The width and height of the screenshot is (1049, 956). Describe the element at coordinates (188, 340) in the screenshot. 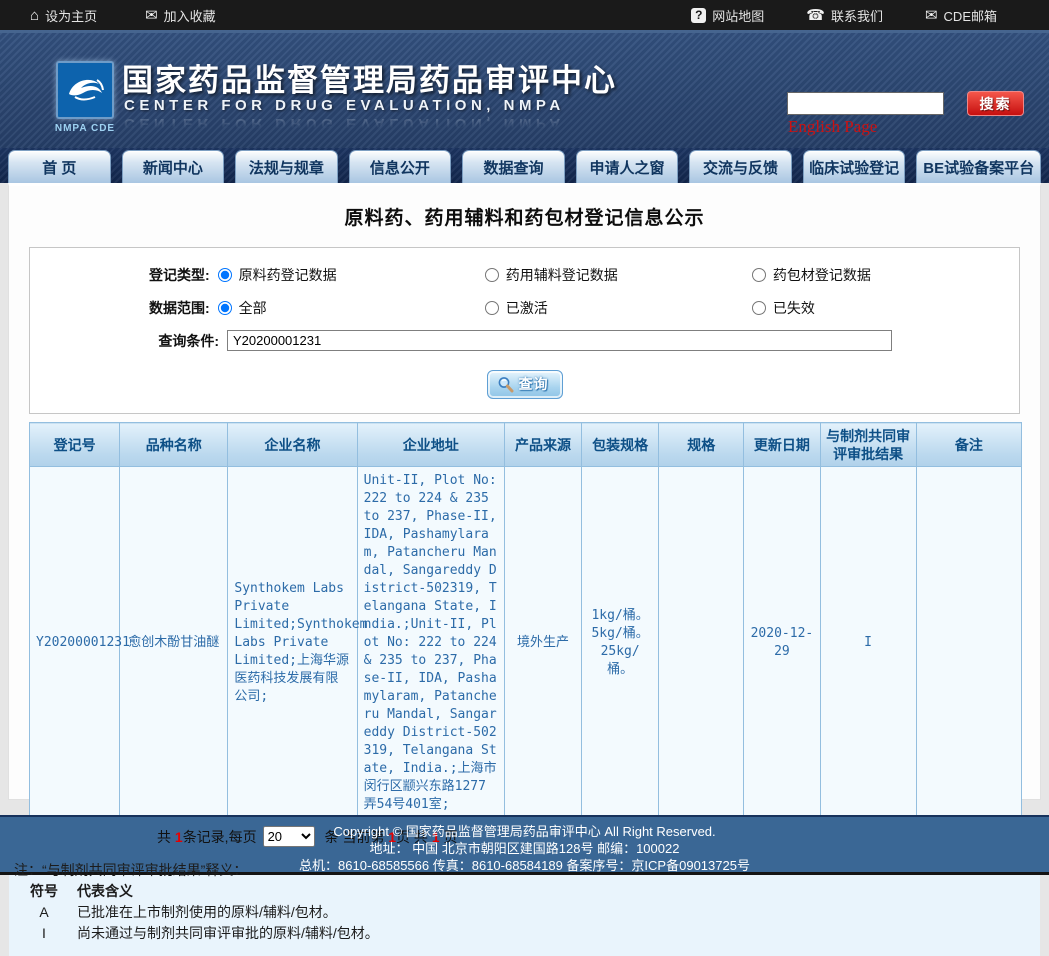

I see `query-condition-label: 查询条件:` at that location.